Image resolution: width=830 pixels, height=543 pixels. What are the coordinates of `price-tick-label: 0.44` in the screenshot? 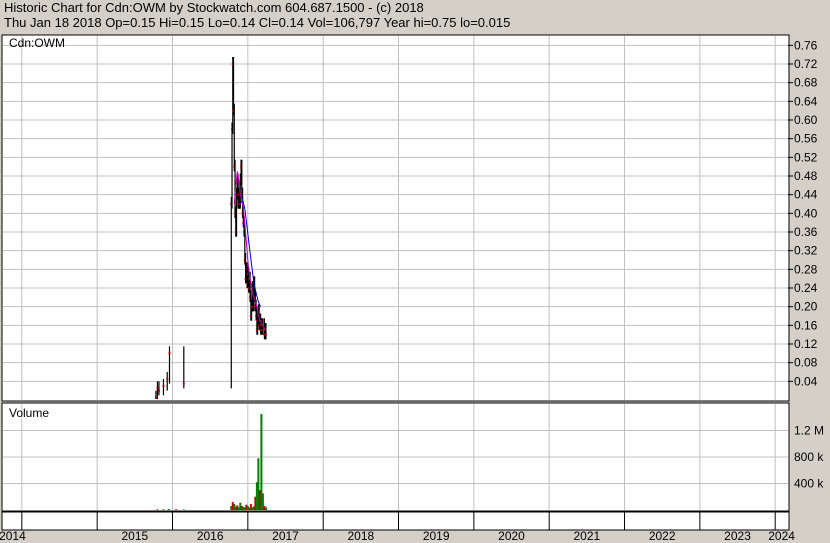 It's located at (806, 195).